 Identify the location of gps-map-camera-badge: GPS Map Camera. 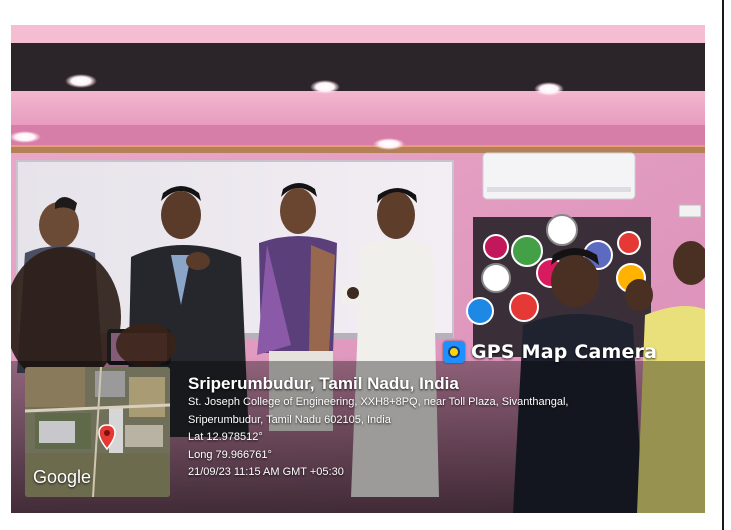
(550, 352).